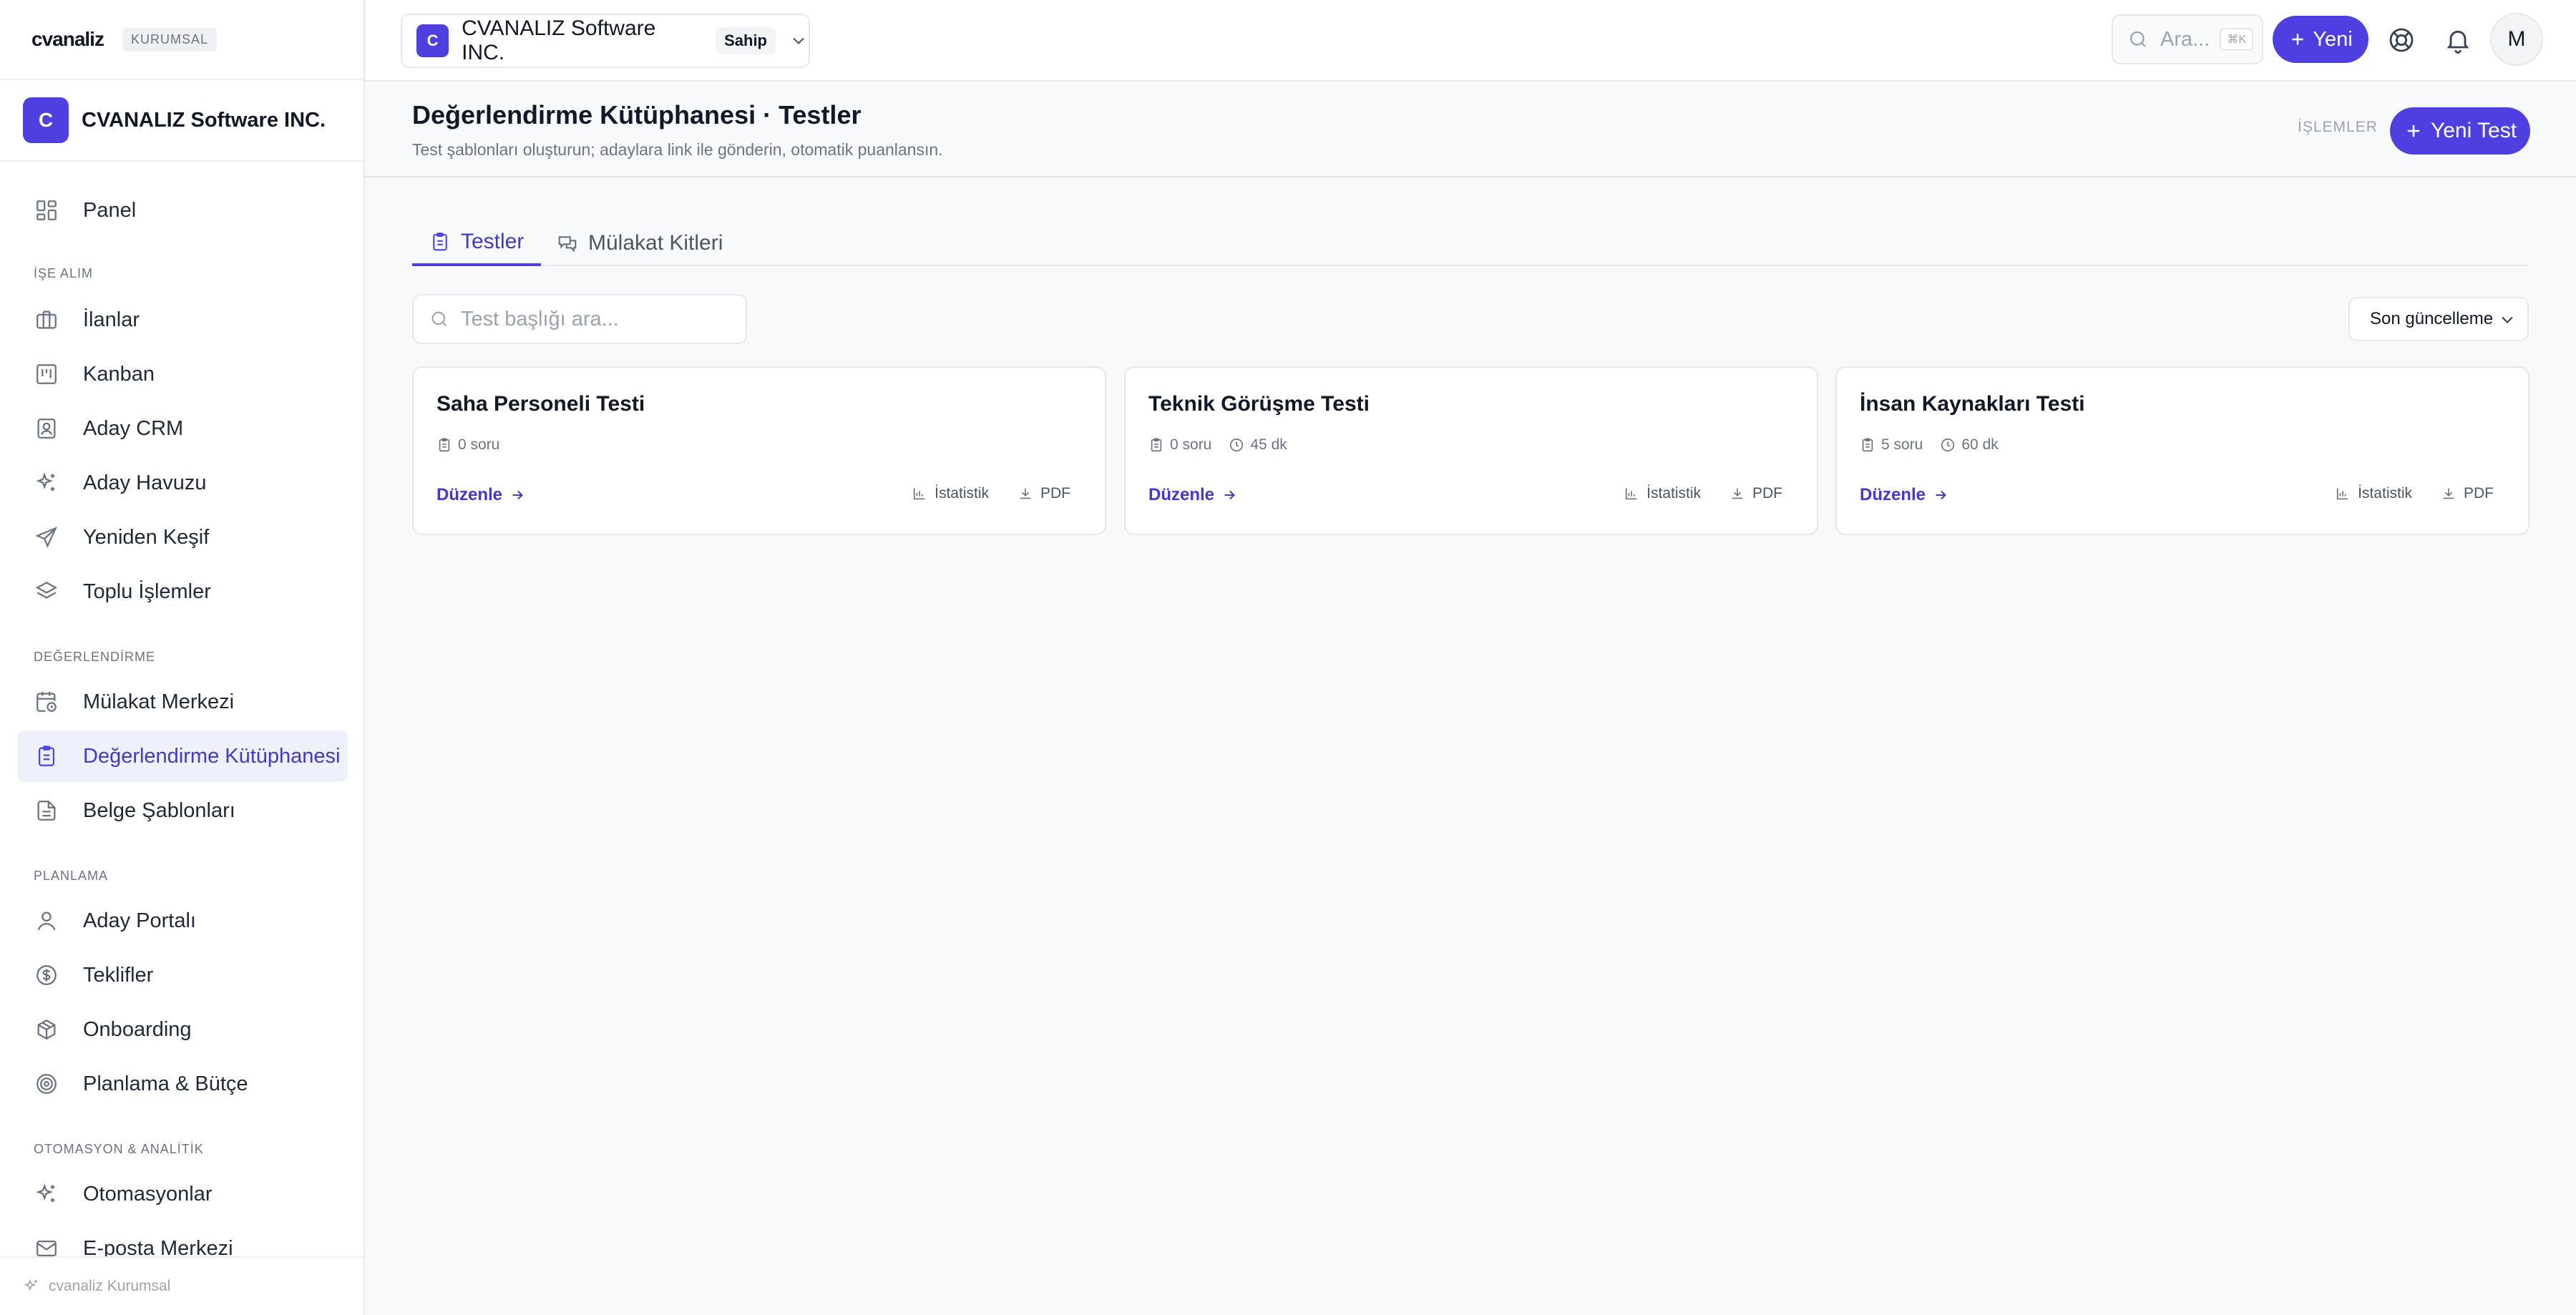  What do you see at coordinates (182, 1084) in the screenshot?
I see `sidebar-item-planlama-butce: Planlama & Bütçe` at bounding box center [182, 1084].